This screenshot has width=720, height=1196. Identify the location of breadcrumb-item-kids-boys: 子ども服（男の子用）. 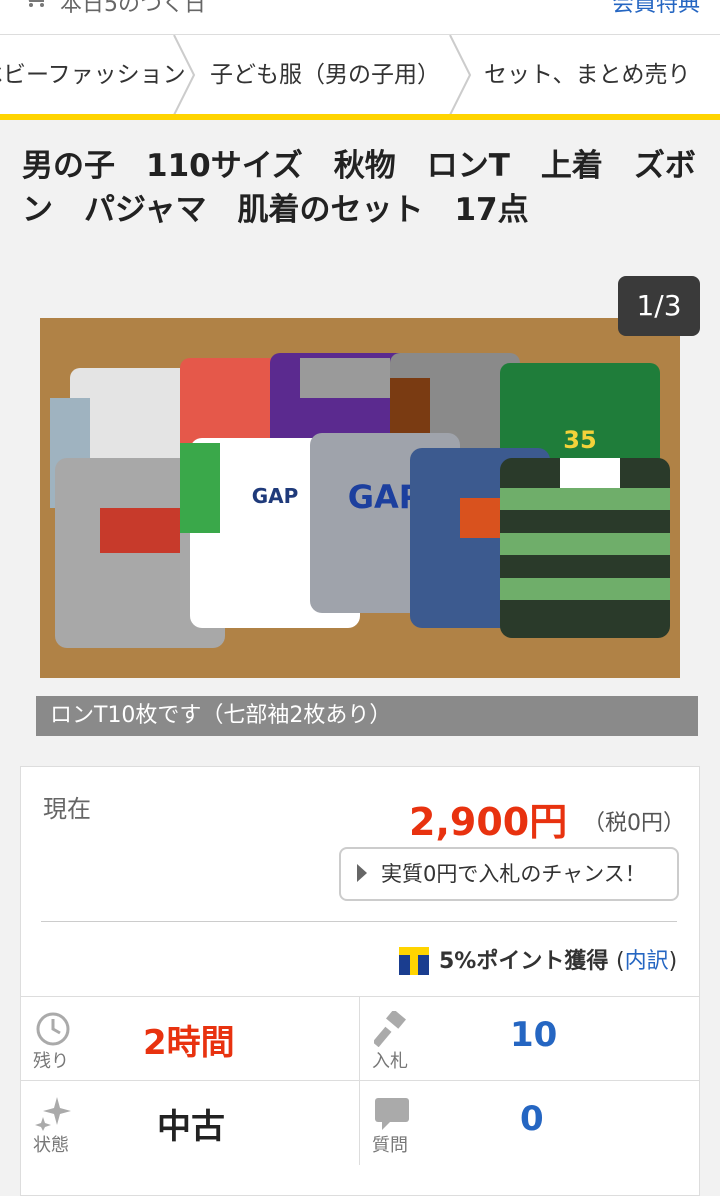
(325, 74).